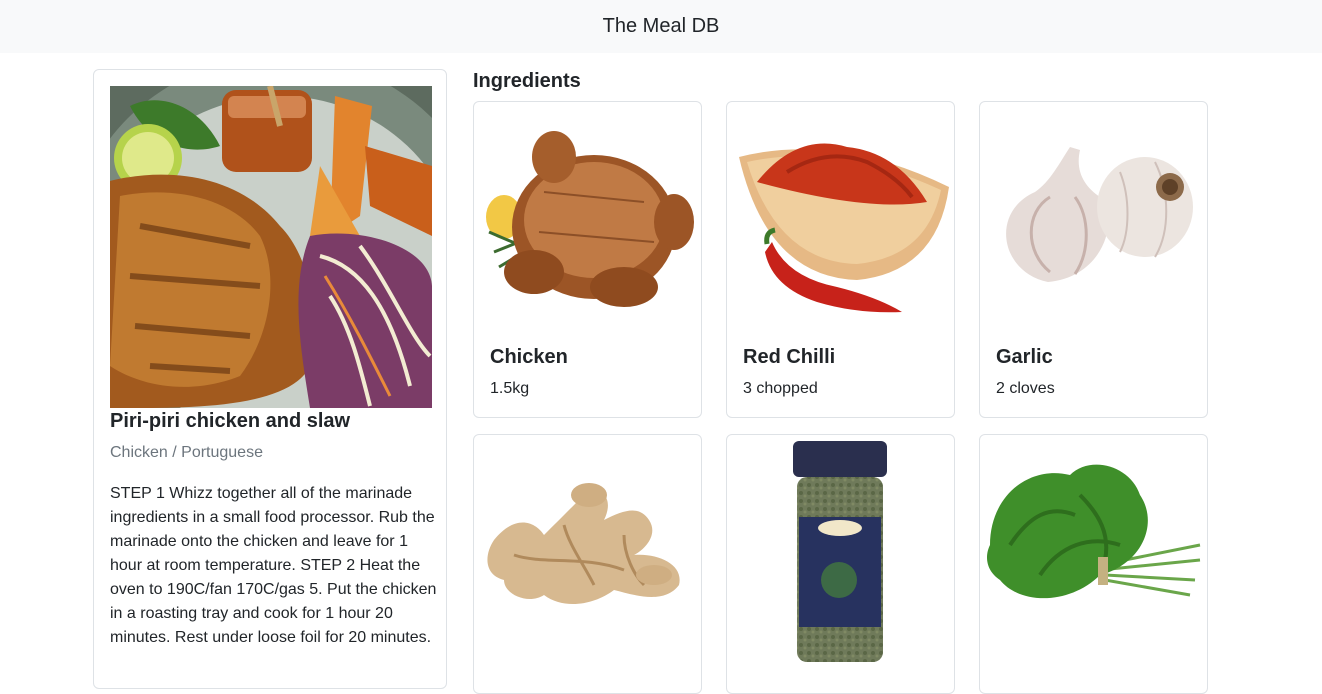 The image size is (1322, 694). I want to click on ingredient-measure: 3 chopped, so click(780, 388).